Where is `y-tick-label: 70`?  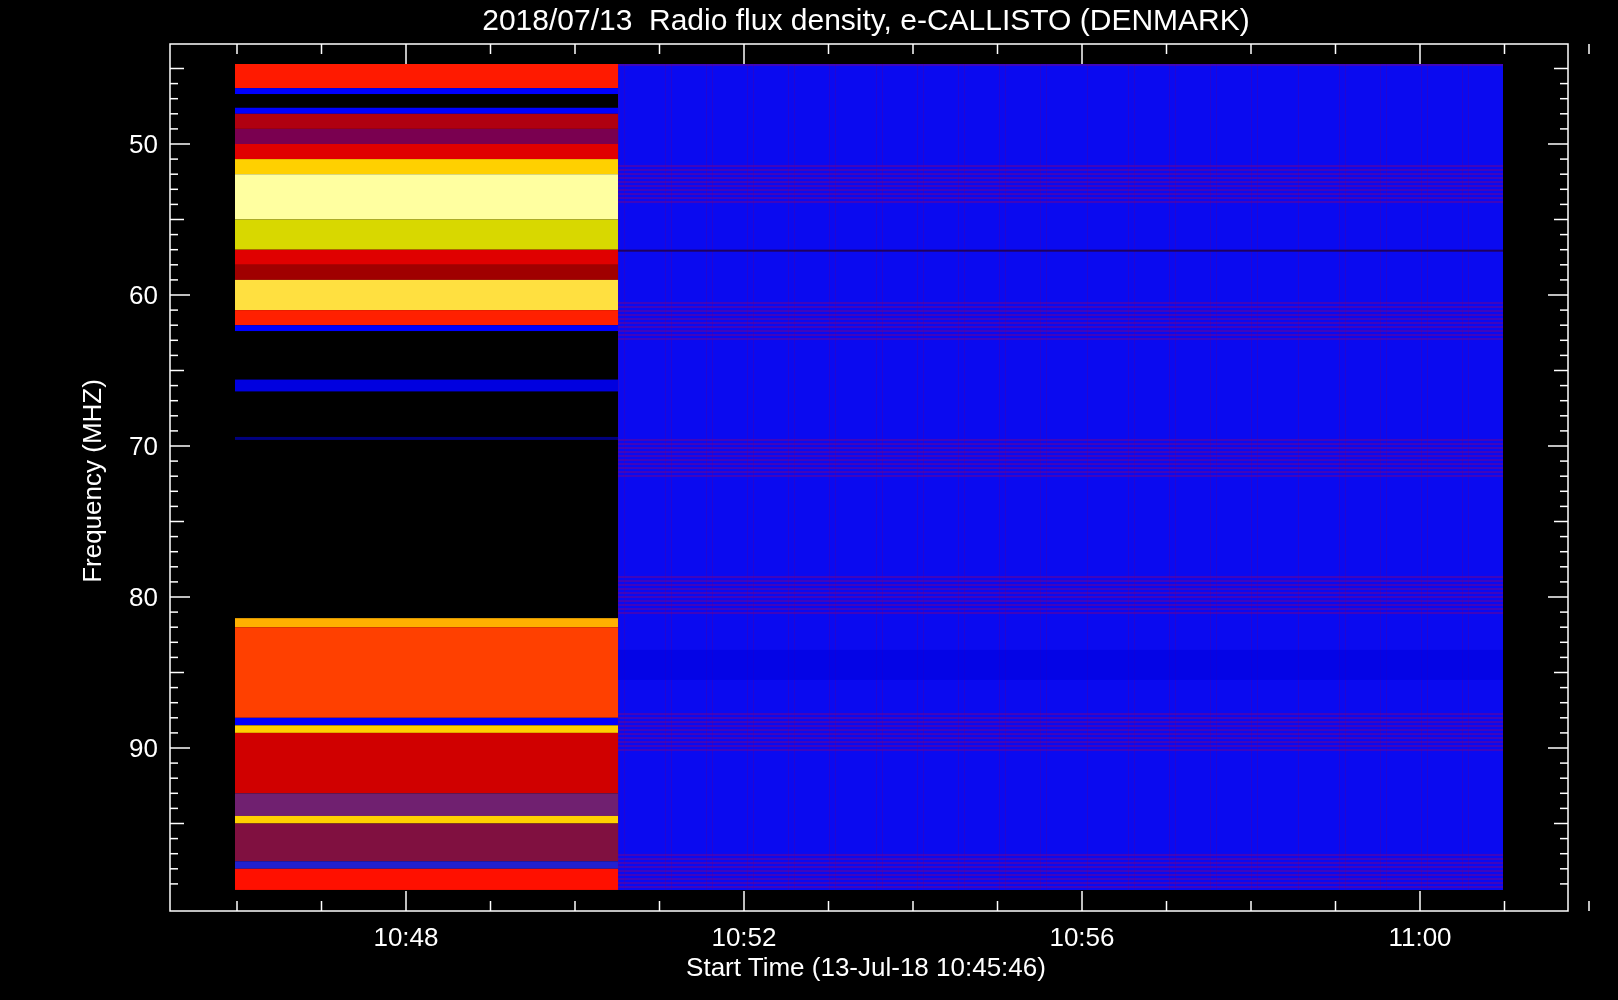
y-tick-label: 70 is located at coordinates (143, 446).